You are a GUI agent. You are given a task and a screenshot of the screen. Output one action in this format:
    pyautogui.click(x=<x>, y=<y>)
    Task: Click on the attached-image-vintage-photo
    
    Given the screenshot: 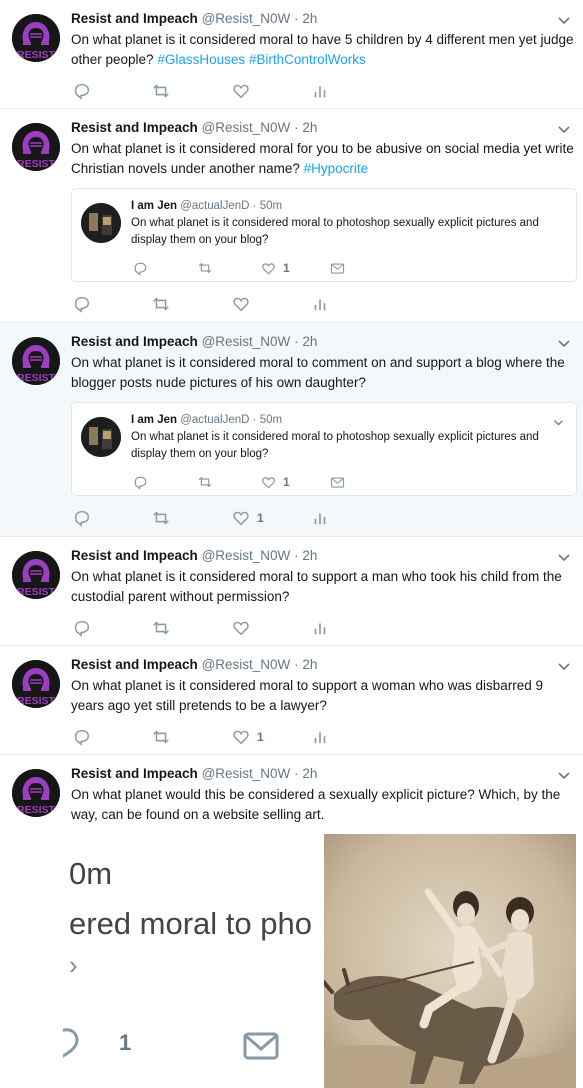 What is the action you would take?
    pyautogui.click(x=450, y=961)
    